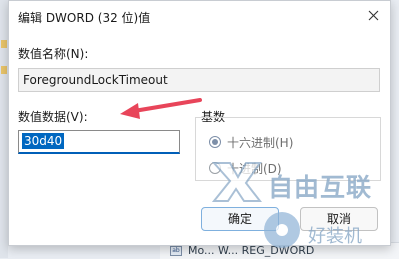 This screenshot has height=259, width=399. Describe the element at coordinates (161, 108) in the screenshot. I see `arrow-annotation-icon` at that location.